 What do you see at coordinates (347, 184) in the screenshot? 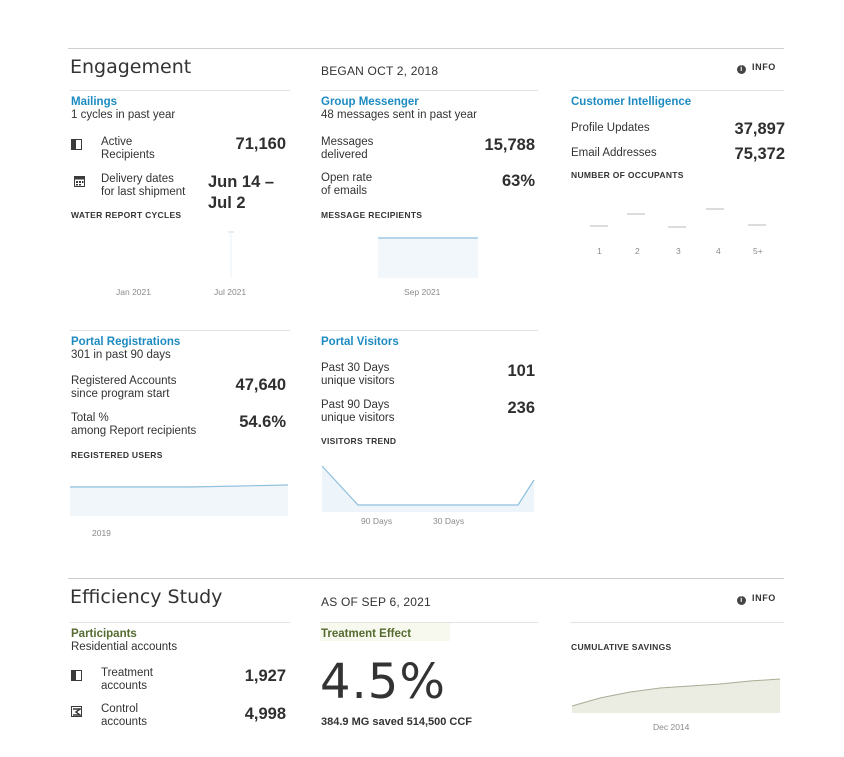
I see `open-rate-label: Open rate of emails` at bounding box center [347, 184].